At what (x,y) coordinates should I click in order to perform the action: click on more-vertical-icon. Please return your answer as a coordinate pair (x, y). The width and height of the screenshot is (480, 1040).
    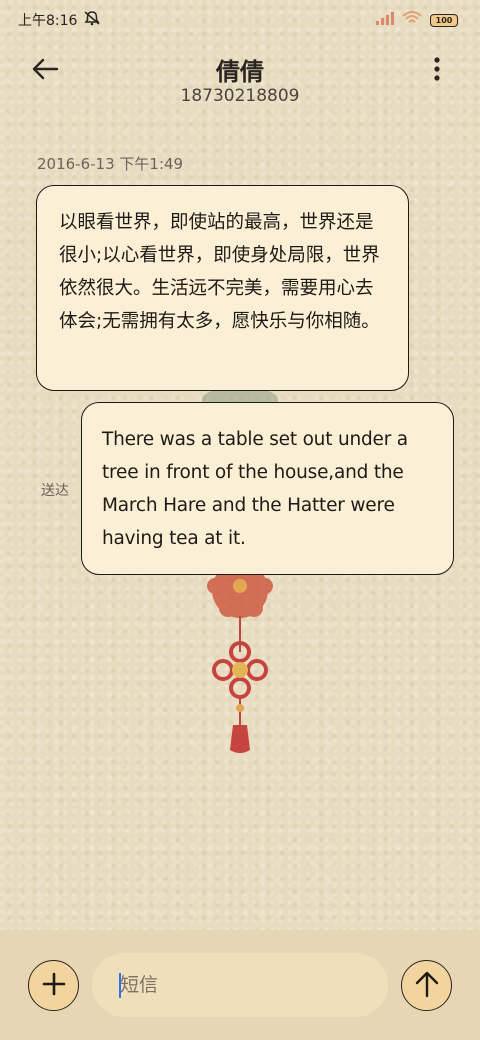
    Looking at the image, I should click on (437, 72).